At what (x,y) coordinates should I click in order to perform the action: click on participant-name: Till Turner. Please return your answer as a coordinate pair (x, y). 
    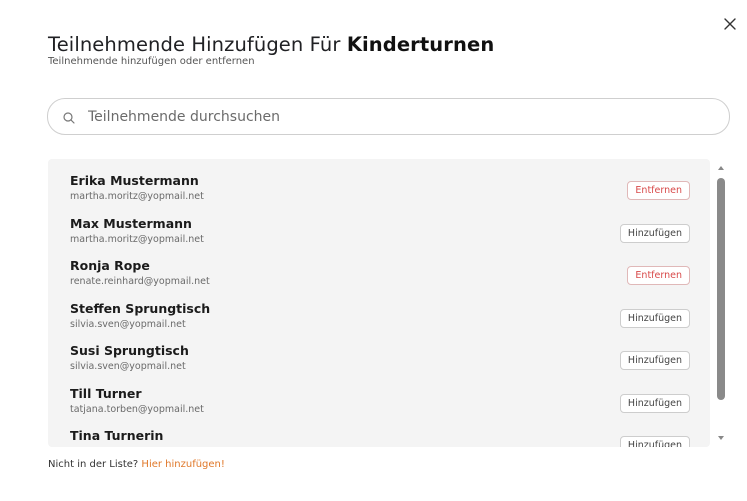
    Looking at the image, I should click on (106, 393).